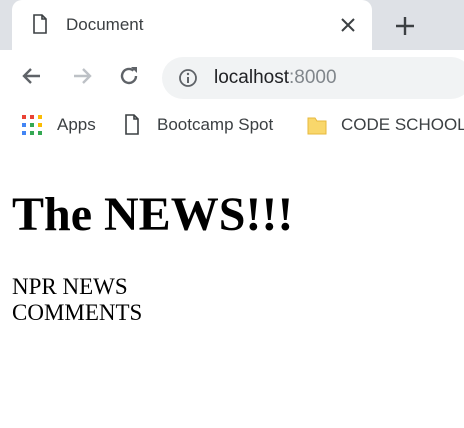 The width and height of the screenshot is (464, 428). Describe the element at coordinates (405, 26) in the screenshot. I see `new-tab-icon` at that location.